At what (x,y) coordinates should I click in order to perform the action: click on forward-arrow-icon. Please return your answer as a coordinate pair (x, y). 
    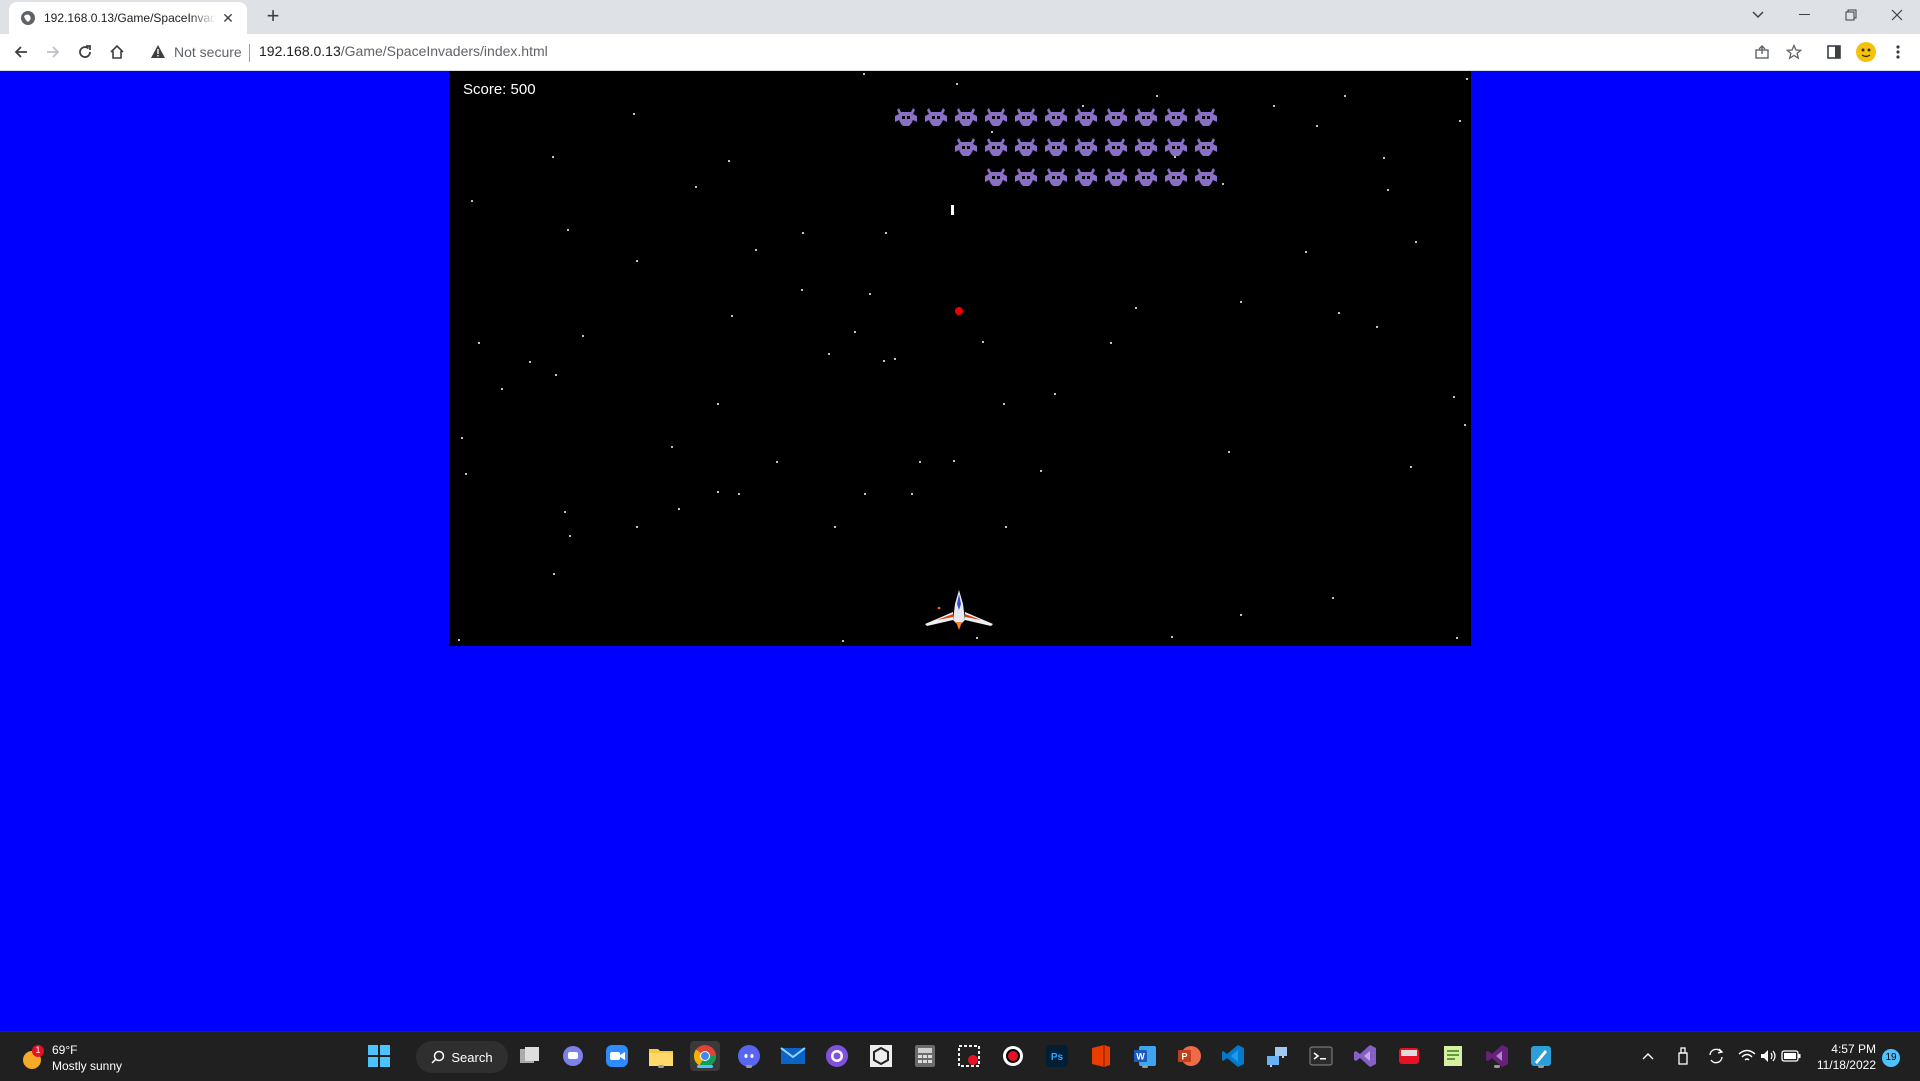
    Looking at the image, I should click on (53, 52).